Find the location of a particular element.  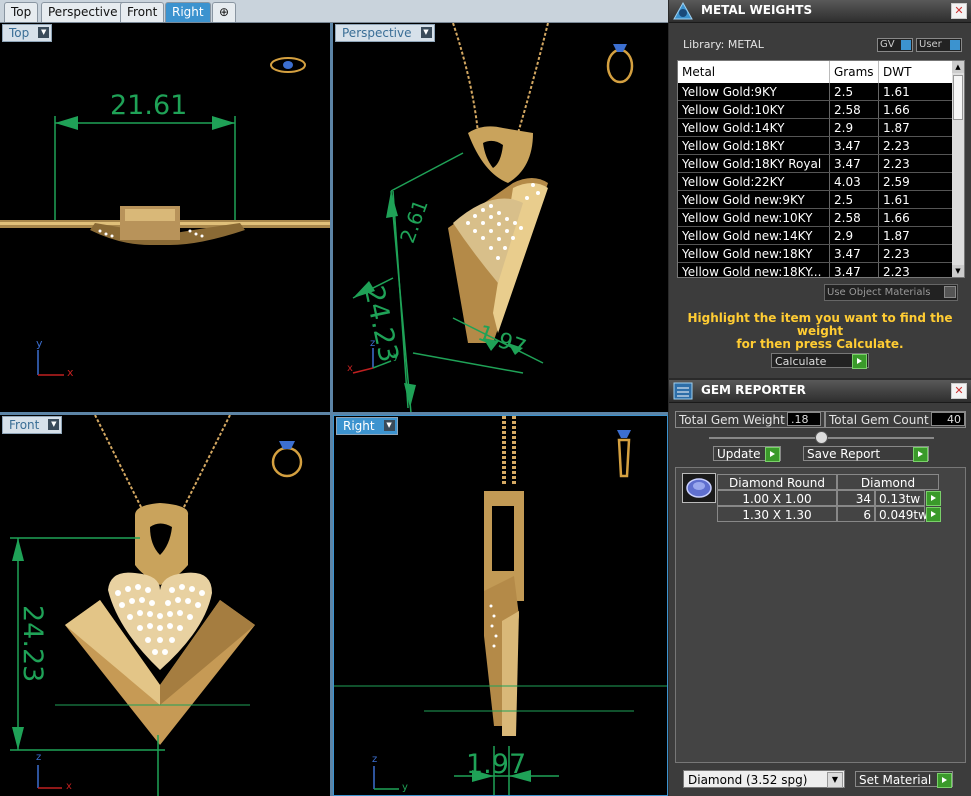

dimension-height: 24.23 is located at coordinates (32, 644).